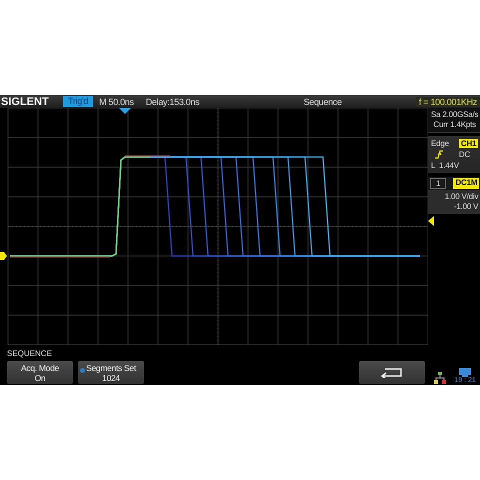 The width and height of the screenshot is (480, 480). I want to click on channel-coupling: DC1M, so click(466, 183).